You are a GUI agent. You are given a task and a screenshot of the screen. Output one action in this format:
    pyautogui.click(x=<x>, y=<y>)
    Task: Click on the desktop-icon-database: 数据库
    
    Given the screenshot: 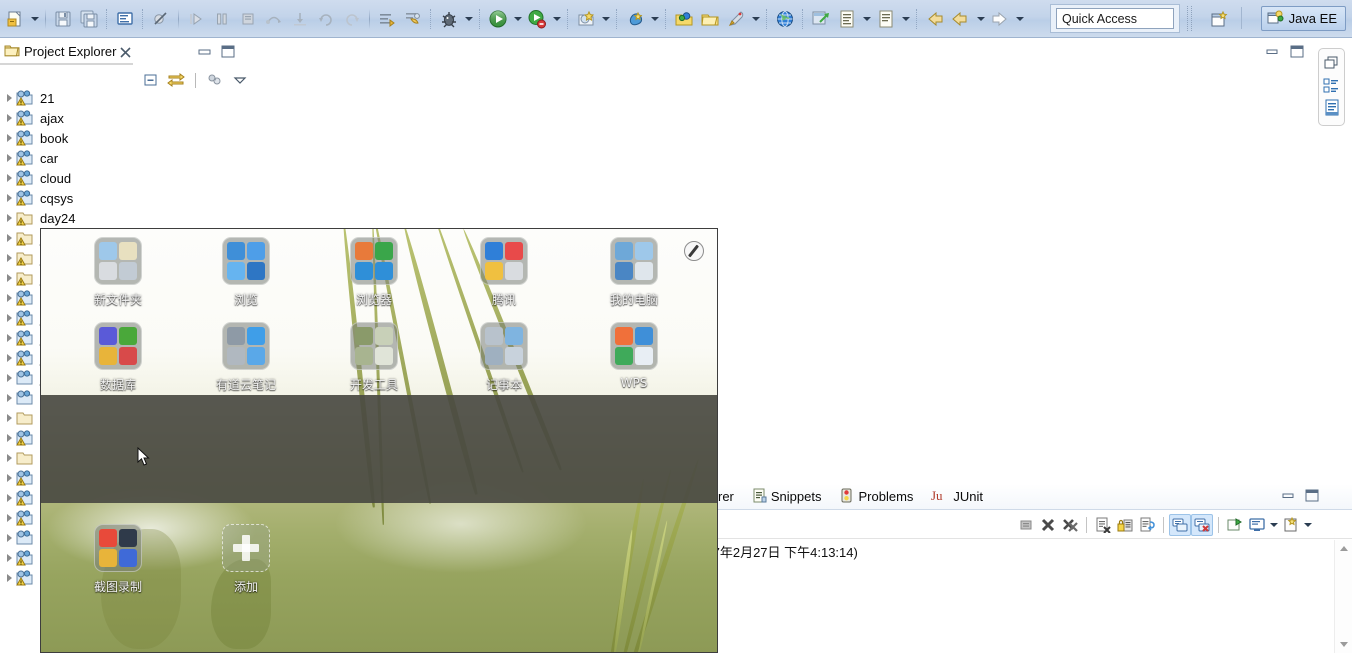 What is the action you would take?
    pyautogui.click(x=118, y=357)
    